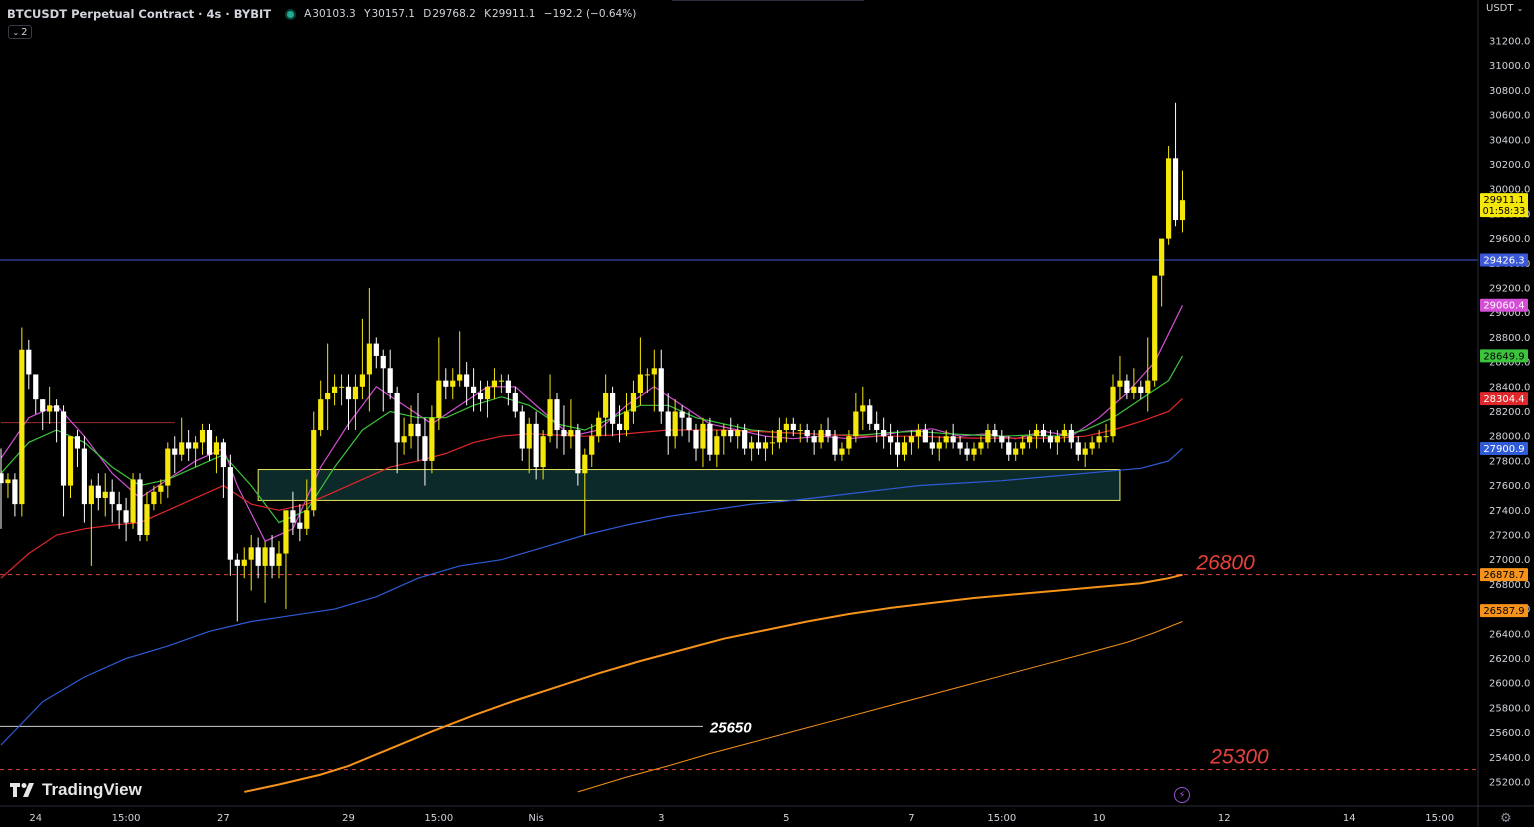 This screenshot has width=1534, height=827. Describe the element at coordinates (1225, 562) in the screenshot. I see `annotation-label-0: 26800` at that location.